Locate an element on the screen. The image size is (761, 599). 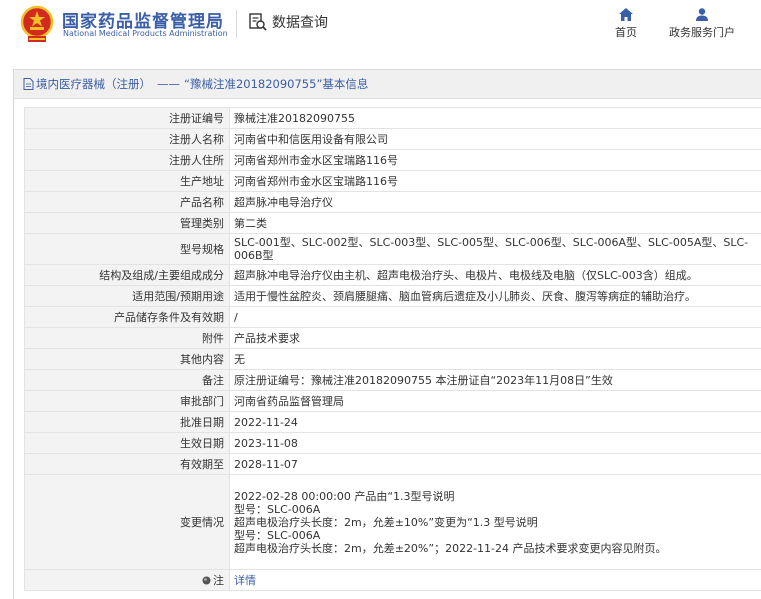
table-row: 管理类别 第二类 is located at coordinates (392, 223).